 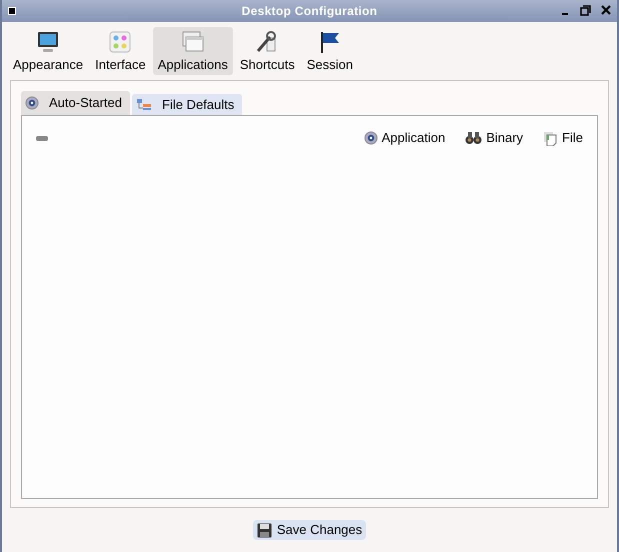 I want to click on color-dots-icon, so click(x=120, y=42).